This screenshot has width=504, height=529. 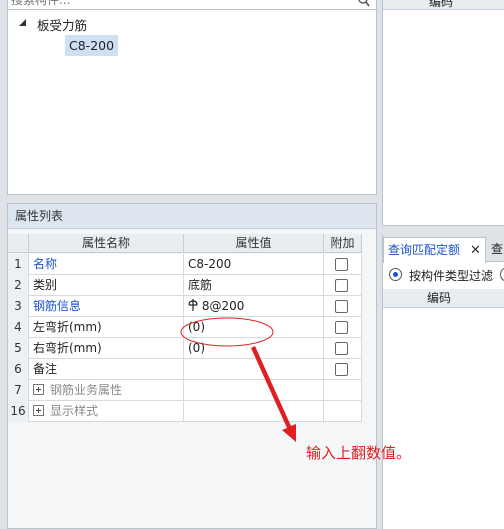 What do you see at coordinates (192, 216) in the screenshot?
I see `property-list-title: 属性列表` at bounding box center [192, 216].